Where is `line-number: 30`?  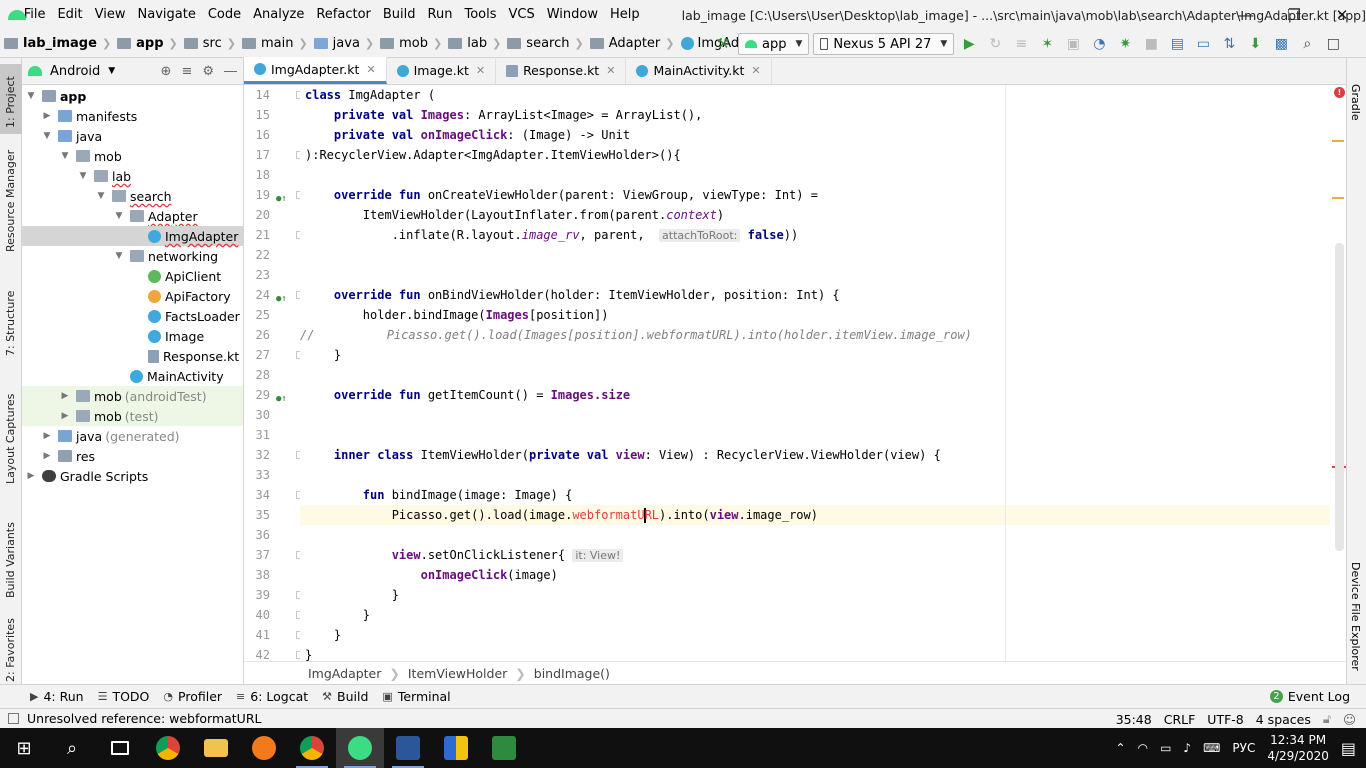
line-number: 30 is located at coordinates (272, 415).